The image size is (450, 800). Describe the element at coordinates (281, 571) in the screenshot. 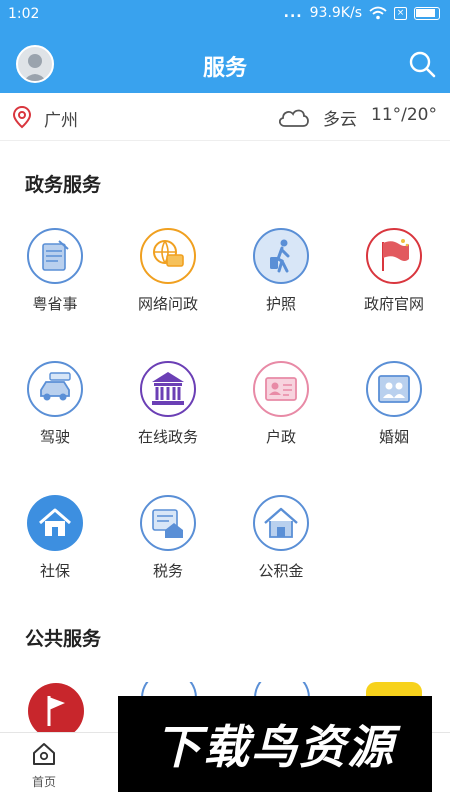

I see `service-label: 公积金` at that location.